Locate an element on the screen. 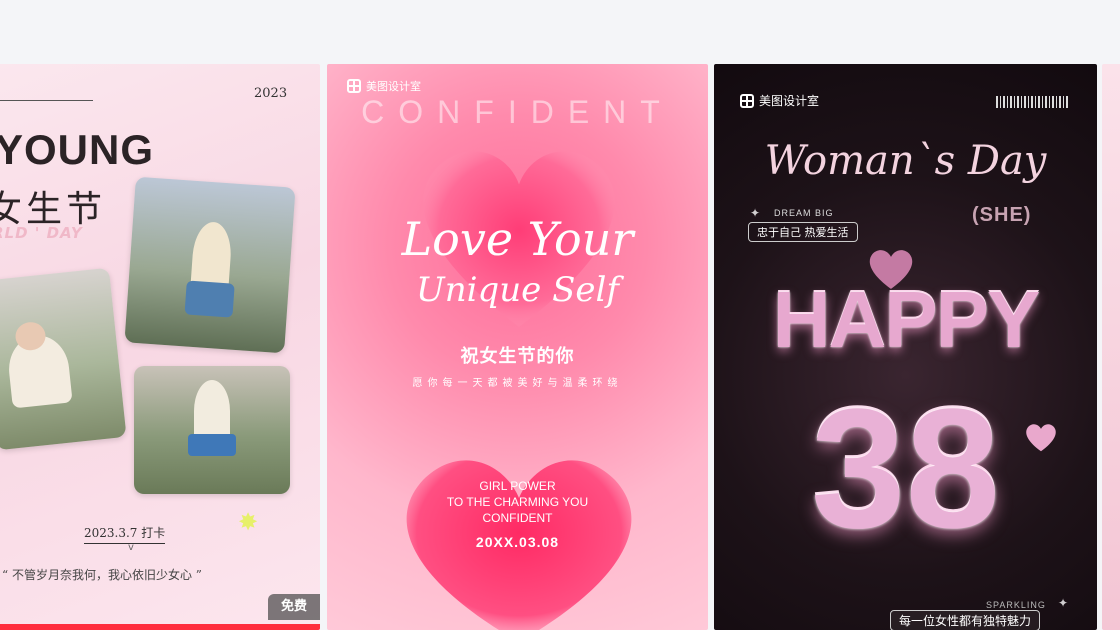 The height and width of the screenshot is (630, 1120). card-date: 20XX.03.08 is located at coordinates (517, 542).